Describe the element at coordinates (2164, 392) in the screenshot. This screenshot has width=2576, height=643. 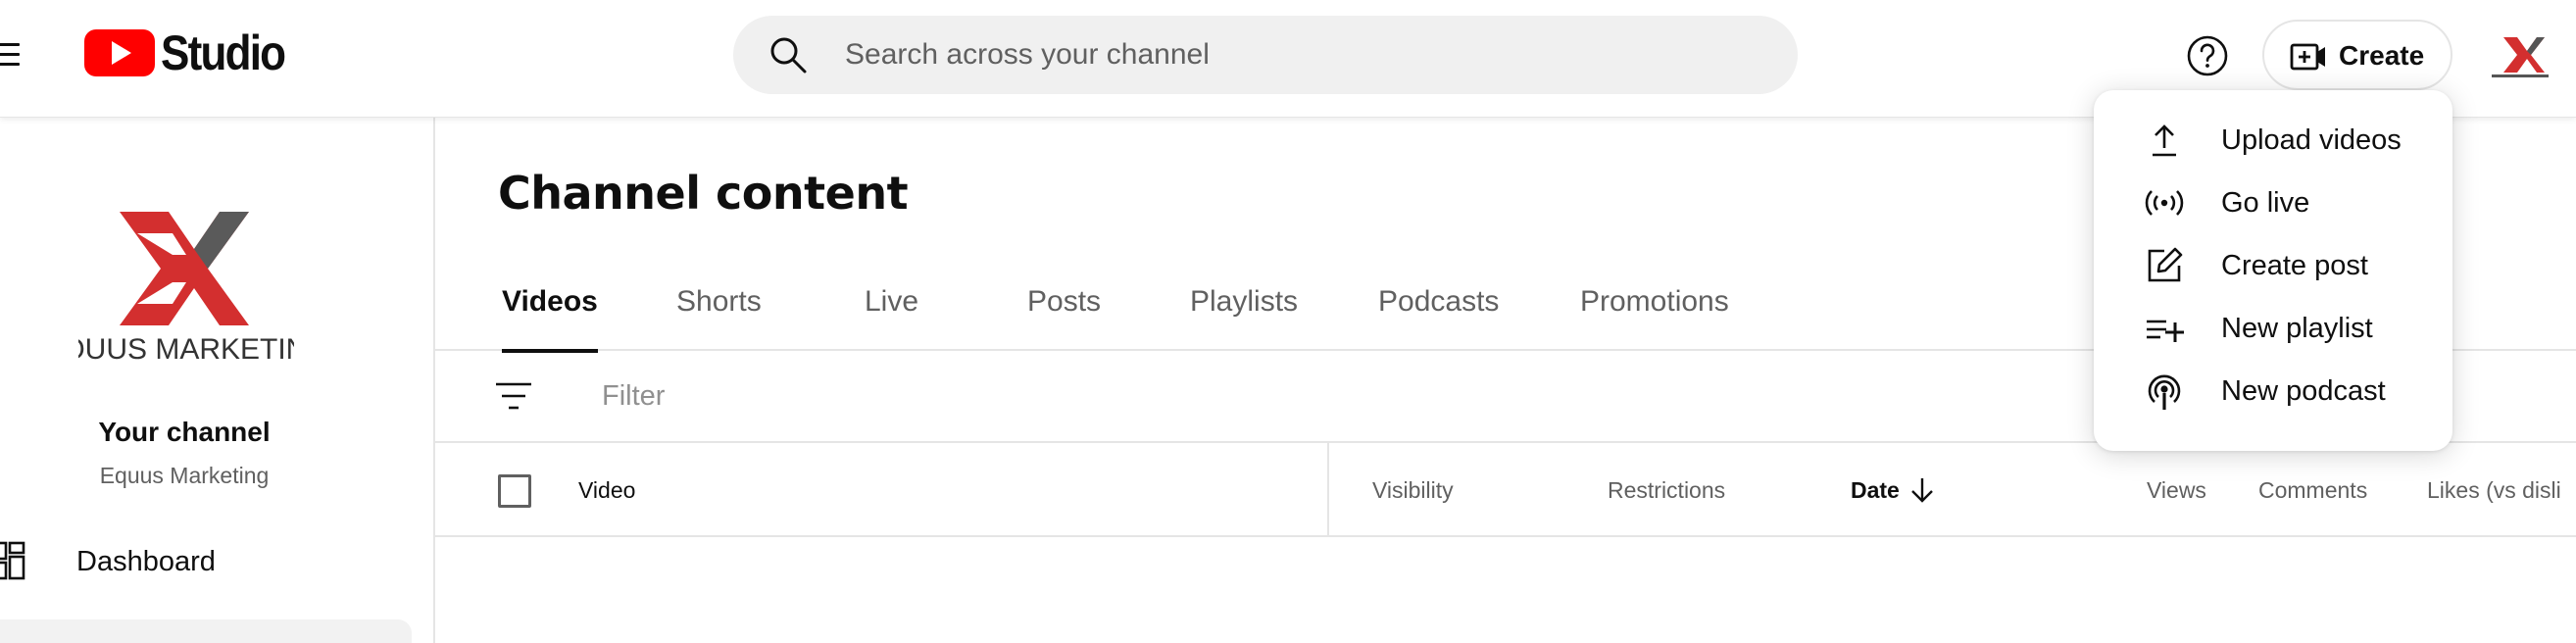
I see `podcast-icon` at that location.